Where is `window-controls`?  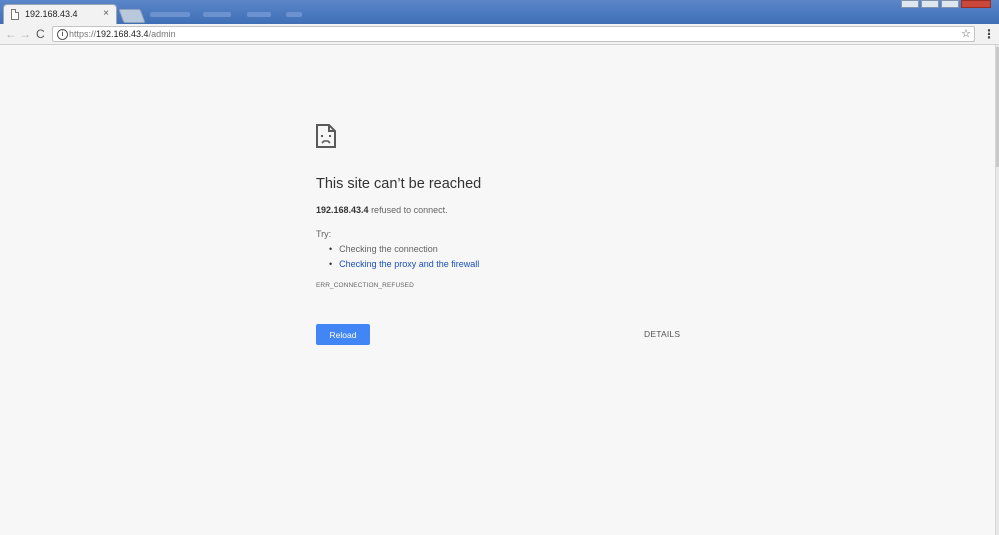
window-controls is located at coordinates (946, 4).